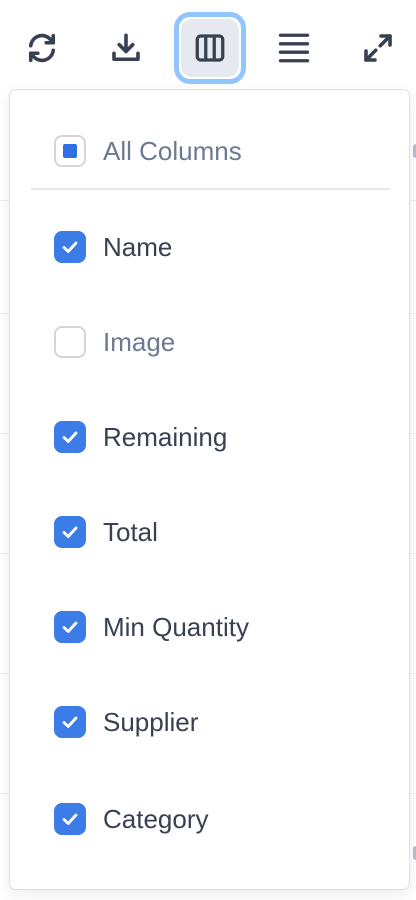 Image resolution: width=416 pixels, height=900 pixels. I want to click on export-button, so click(126, 48).